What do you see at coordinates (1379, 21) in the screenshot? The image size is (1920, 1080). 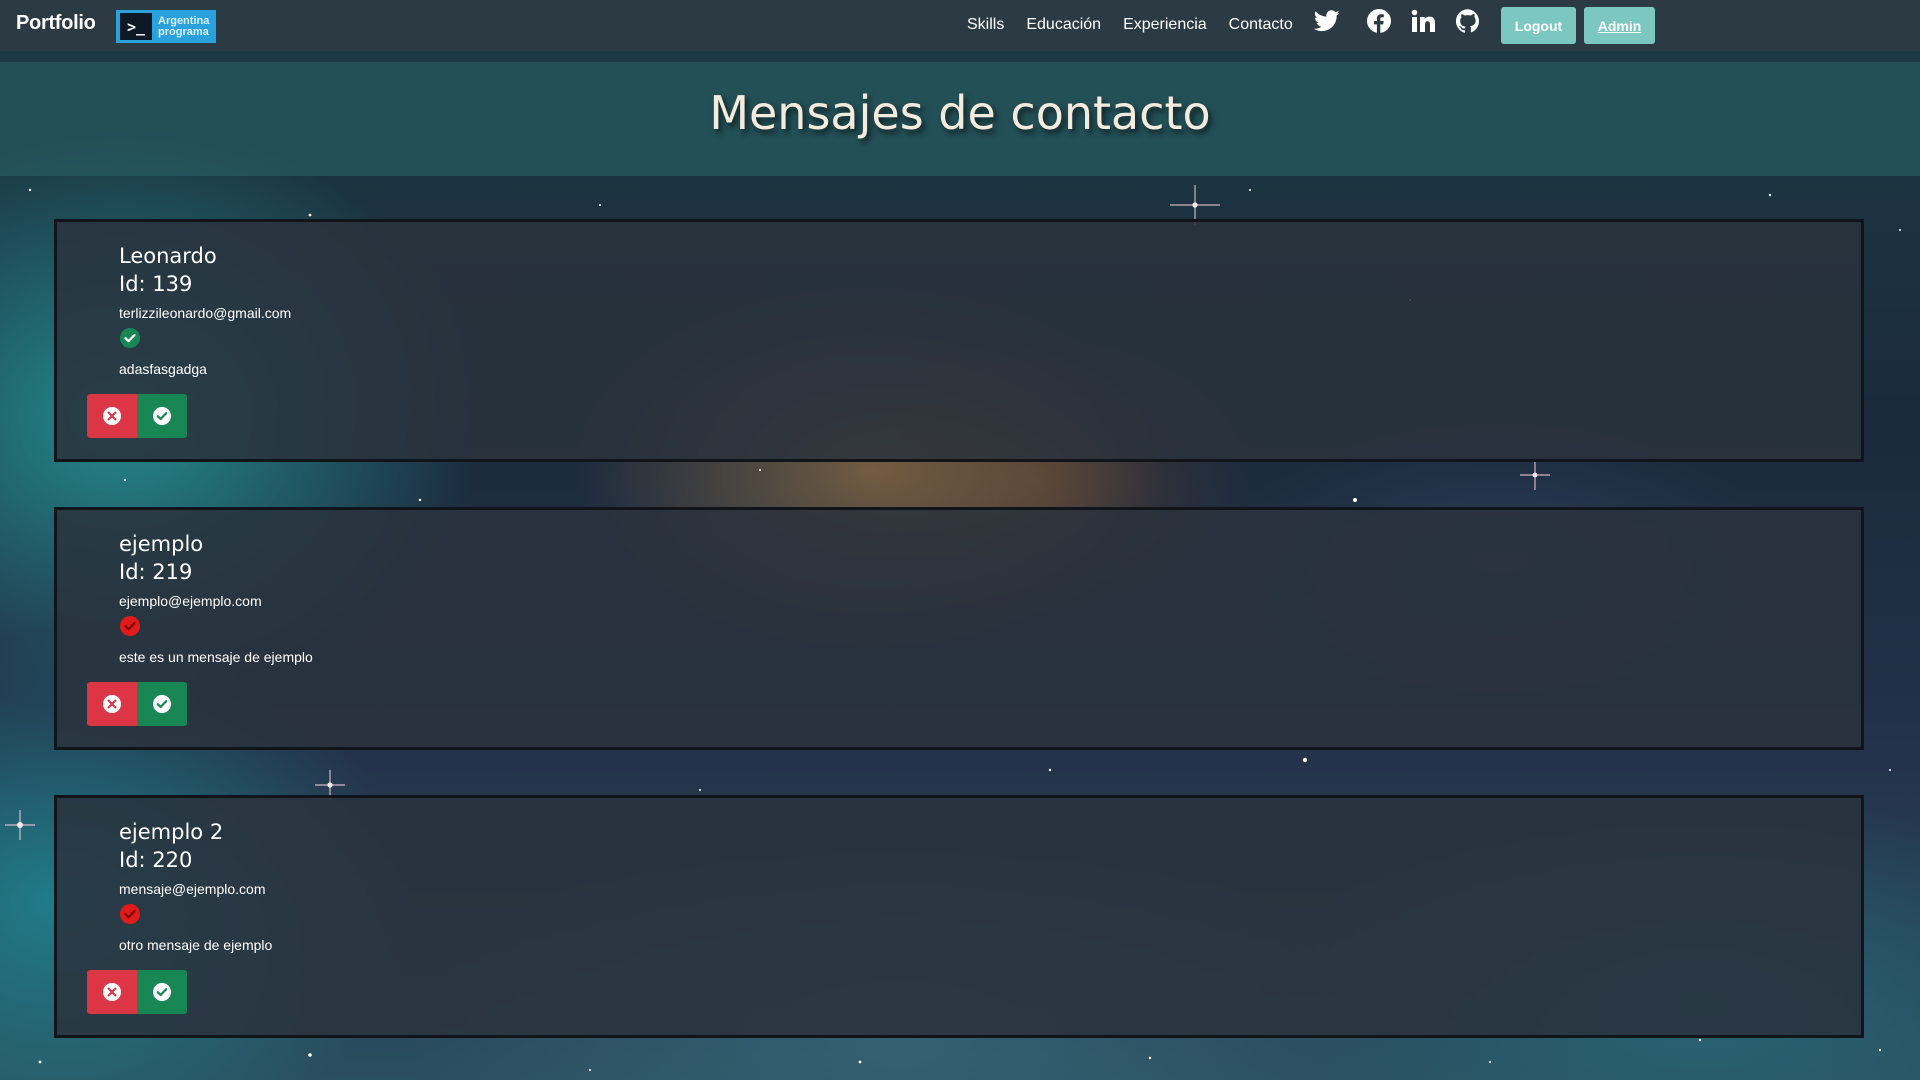 I see `facebook-icon` at bounding box center [1379, 21].